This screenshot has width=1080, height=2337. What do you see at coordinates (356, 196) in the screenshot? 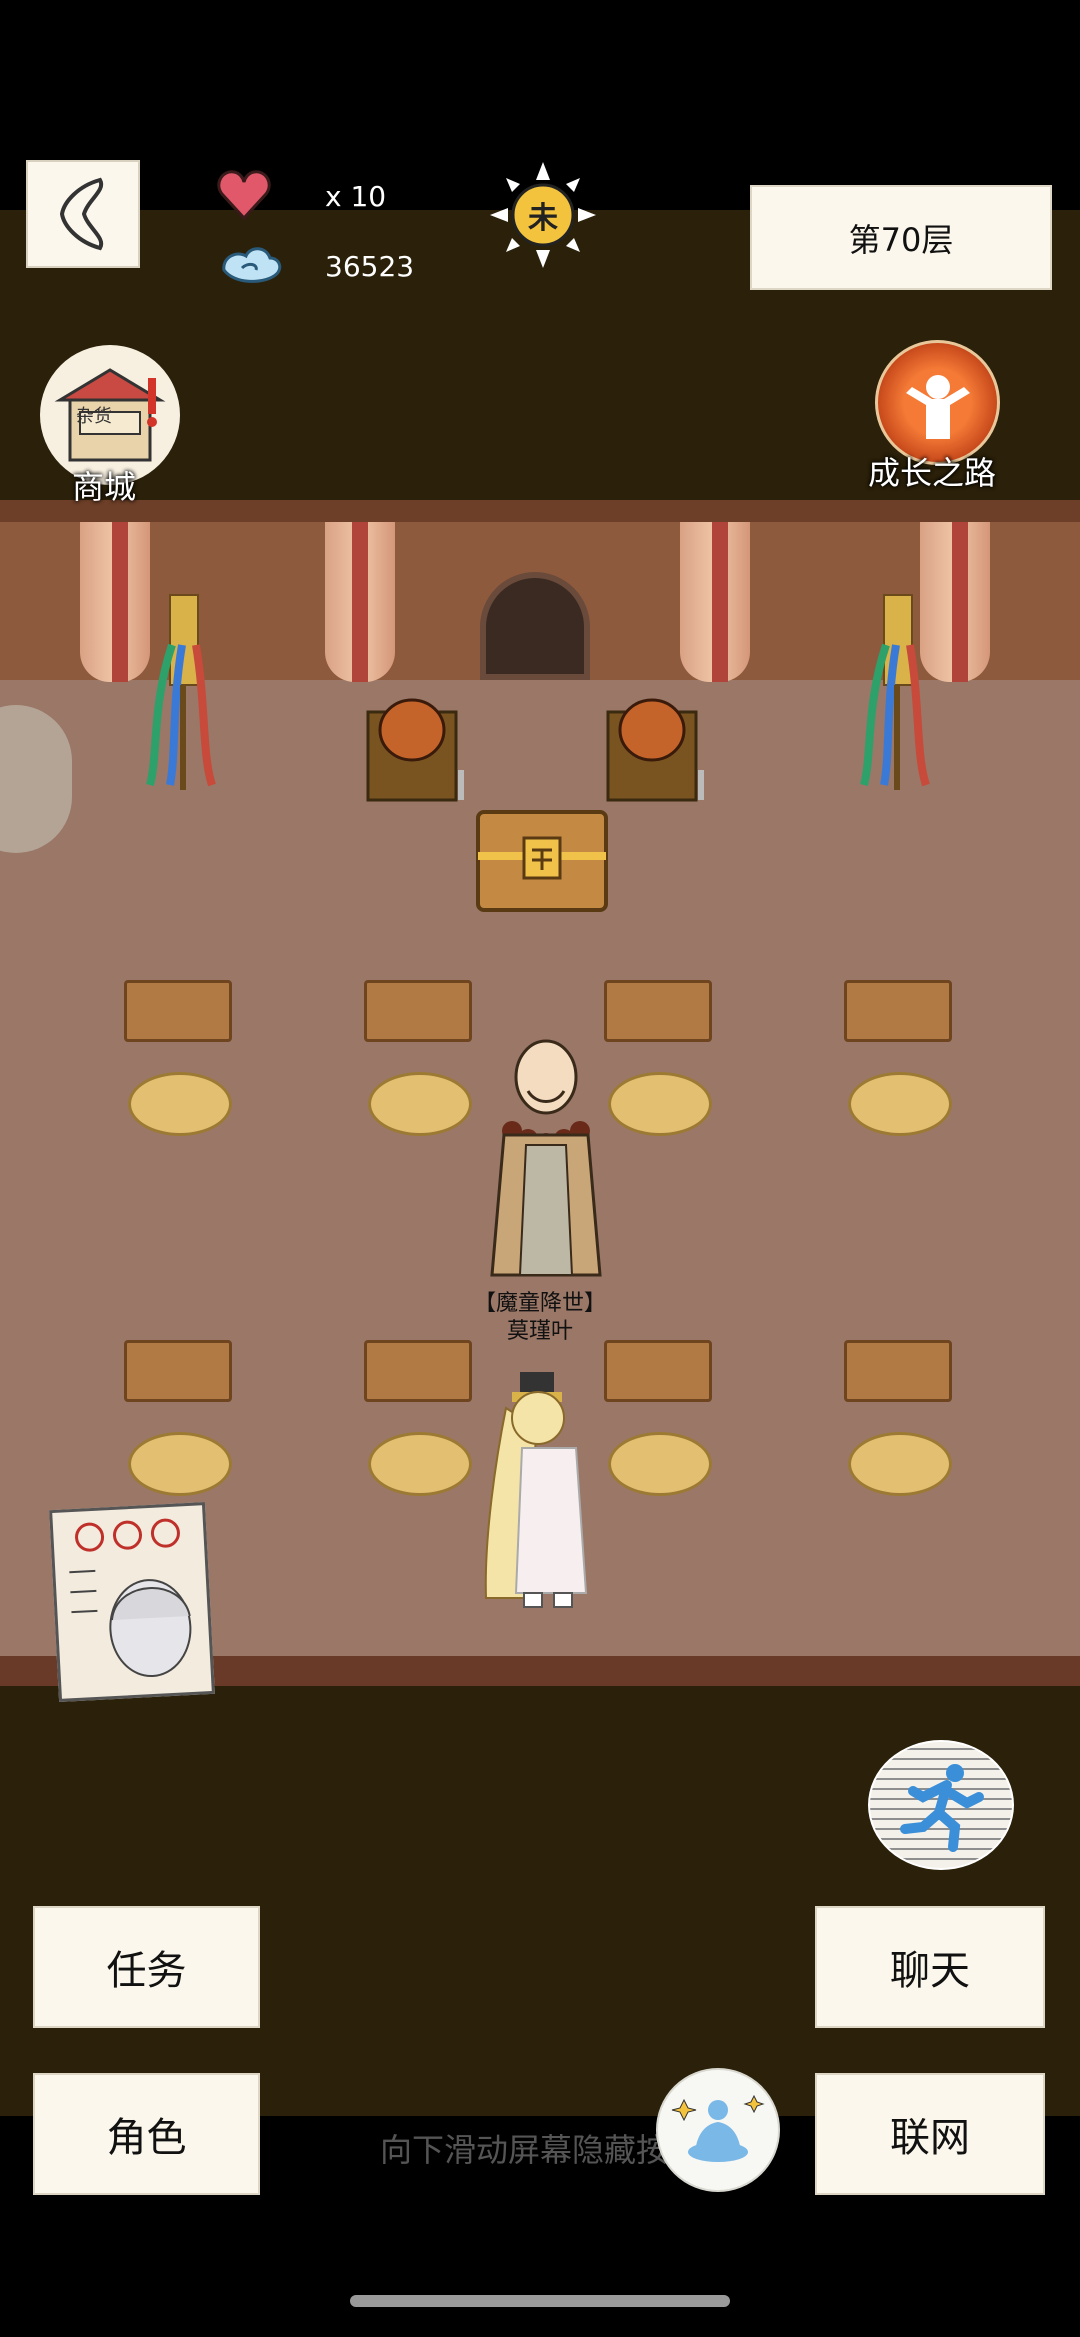
I see `hearts-count: x 10` at bounding box center [356, 196].